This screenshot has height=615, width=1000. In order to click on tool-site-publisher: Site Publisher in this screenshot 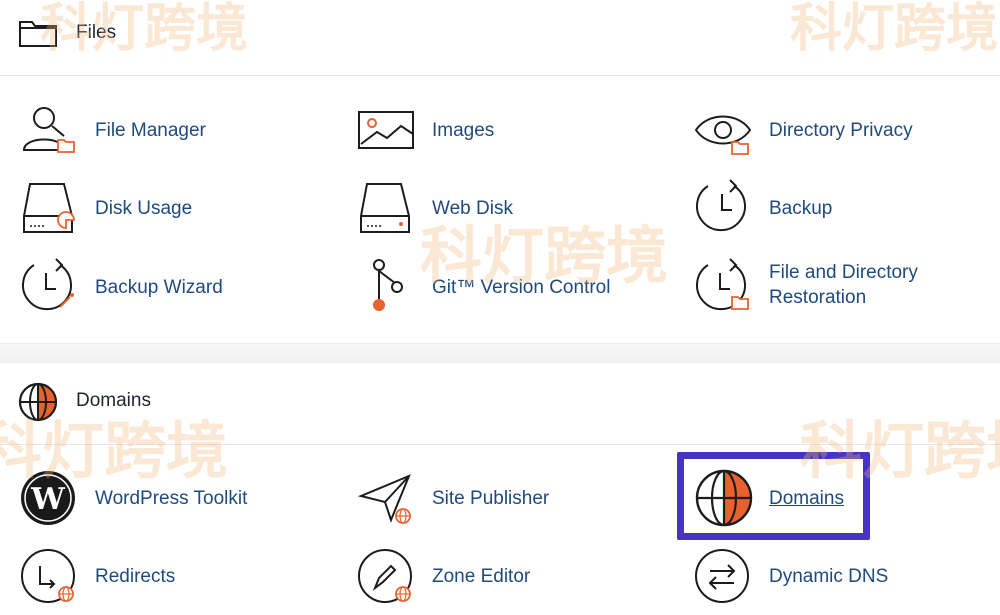, I will do `click(507, 498)`.